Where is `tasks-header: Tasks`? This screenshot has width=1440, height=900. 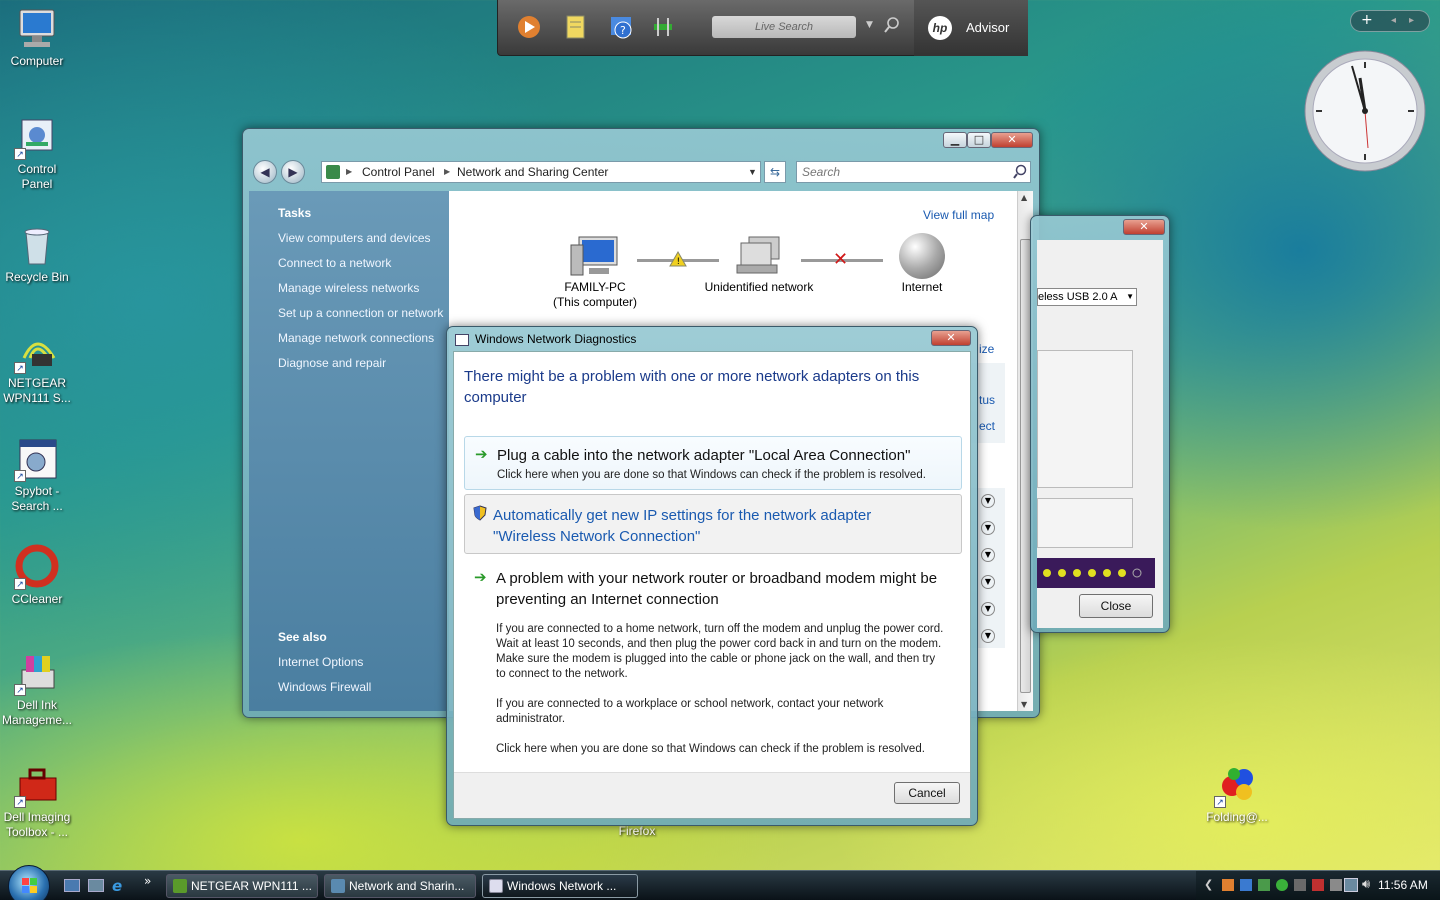
tasks-header: Tasks is located at coordinates (295, 213).